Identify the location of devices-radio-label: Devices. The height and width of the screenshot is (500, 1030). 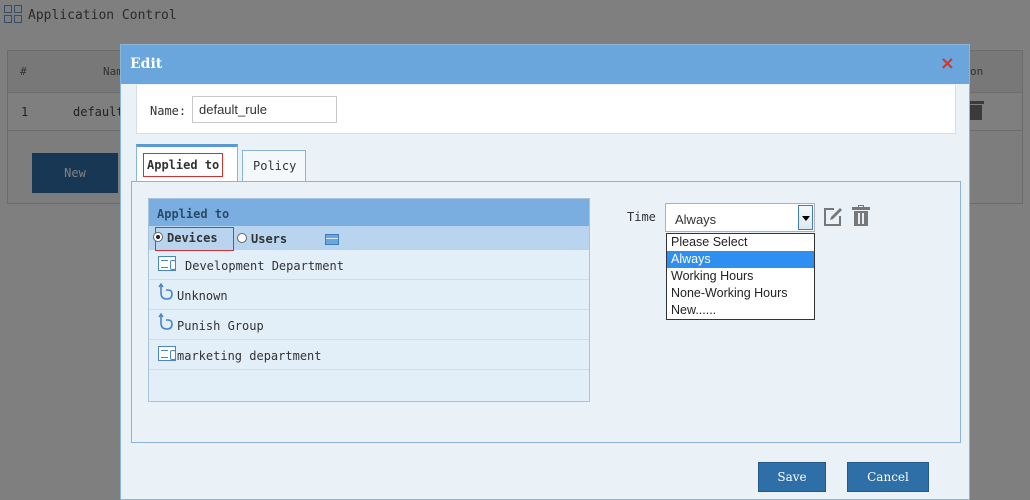
(192, 238).